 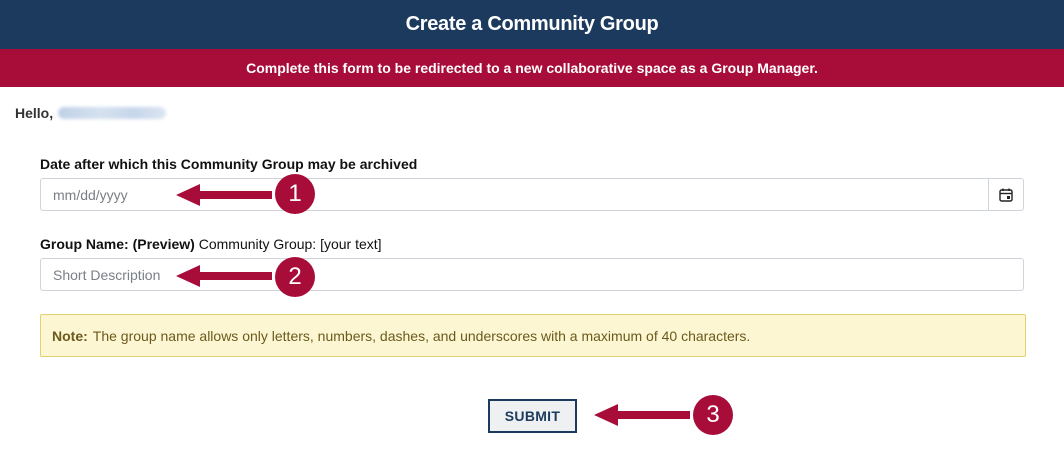 I want to click on group-name-placeholder: Short Description, so click(x=107, y=275).